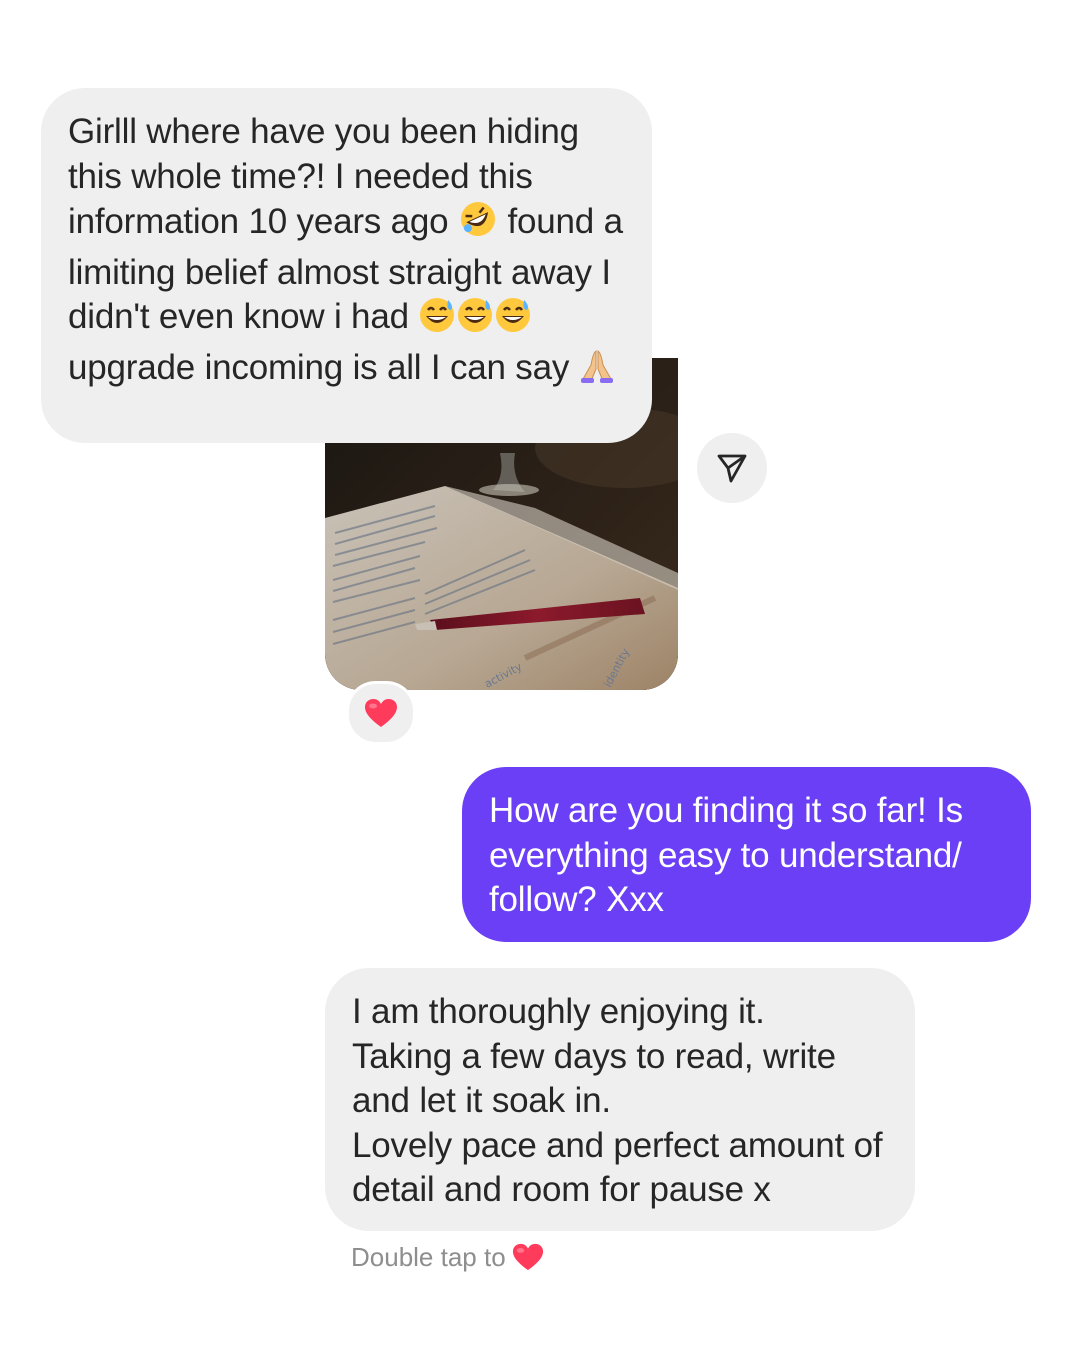 The image size is (1080, 1350). Describe the element at coordinates (478, 225) in the screenshot. I see `rolling-on-floor-laughing-icon` at that location.